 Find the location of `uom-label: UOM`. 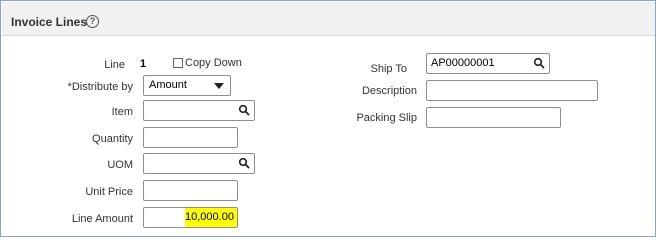

uom-label: UOM is located at coordinates (120, 165).